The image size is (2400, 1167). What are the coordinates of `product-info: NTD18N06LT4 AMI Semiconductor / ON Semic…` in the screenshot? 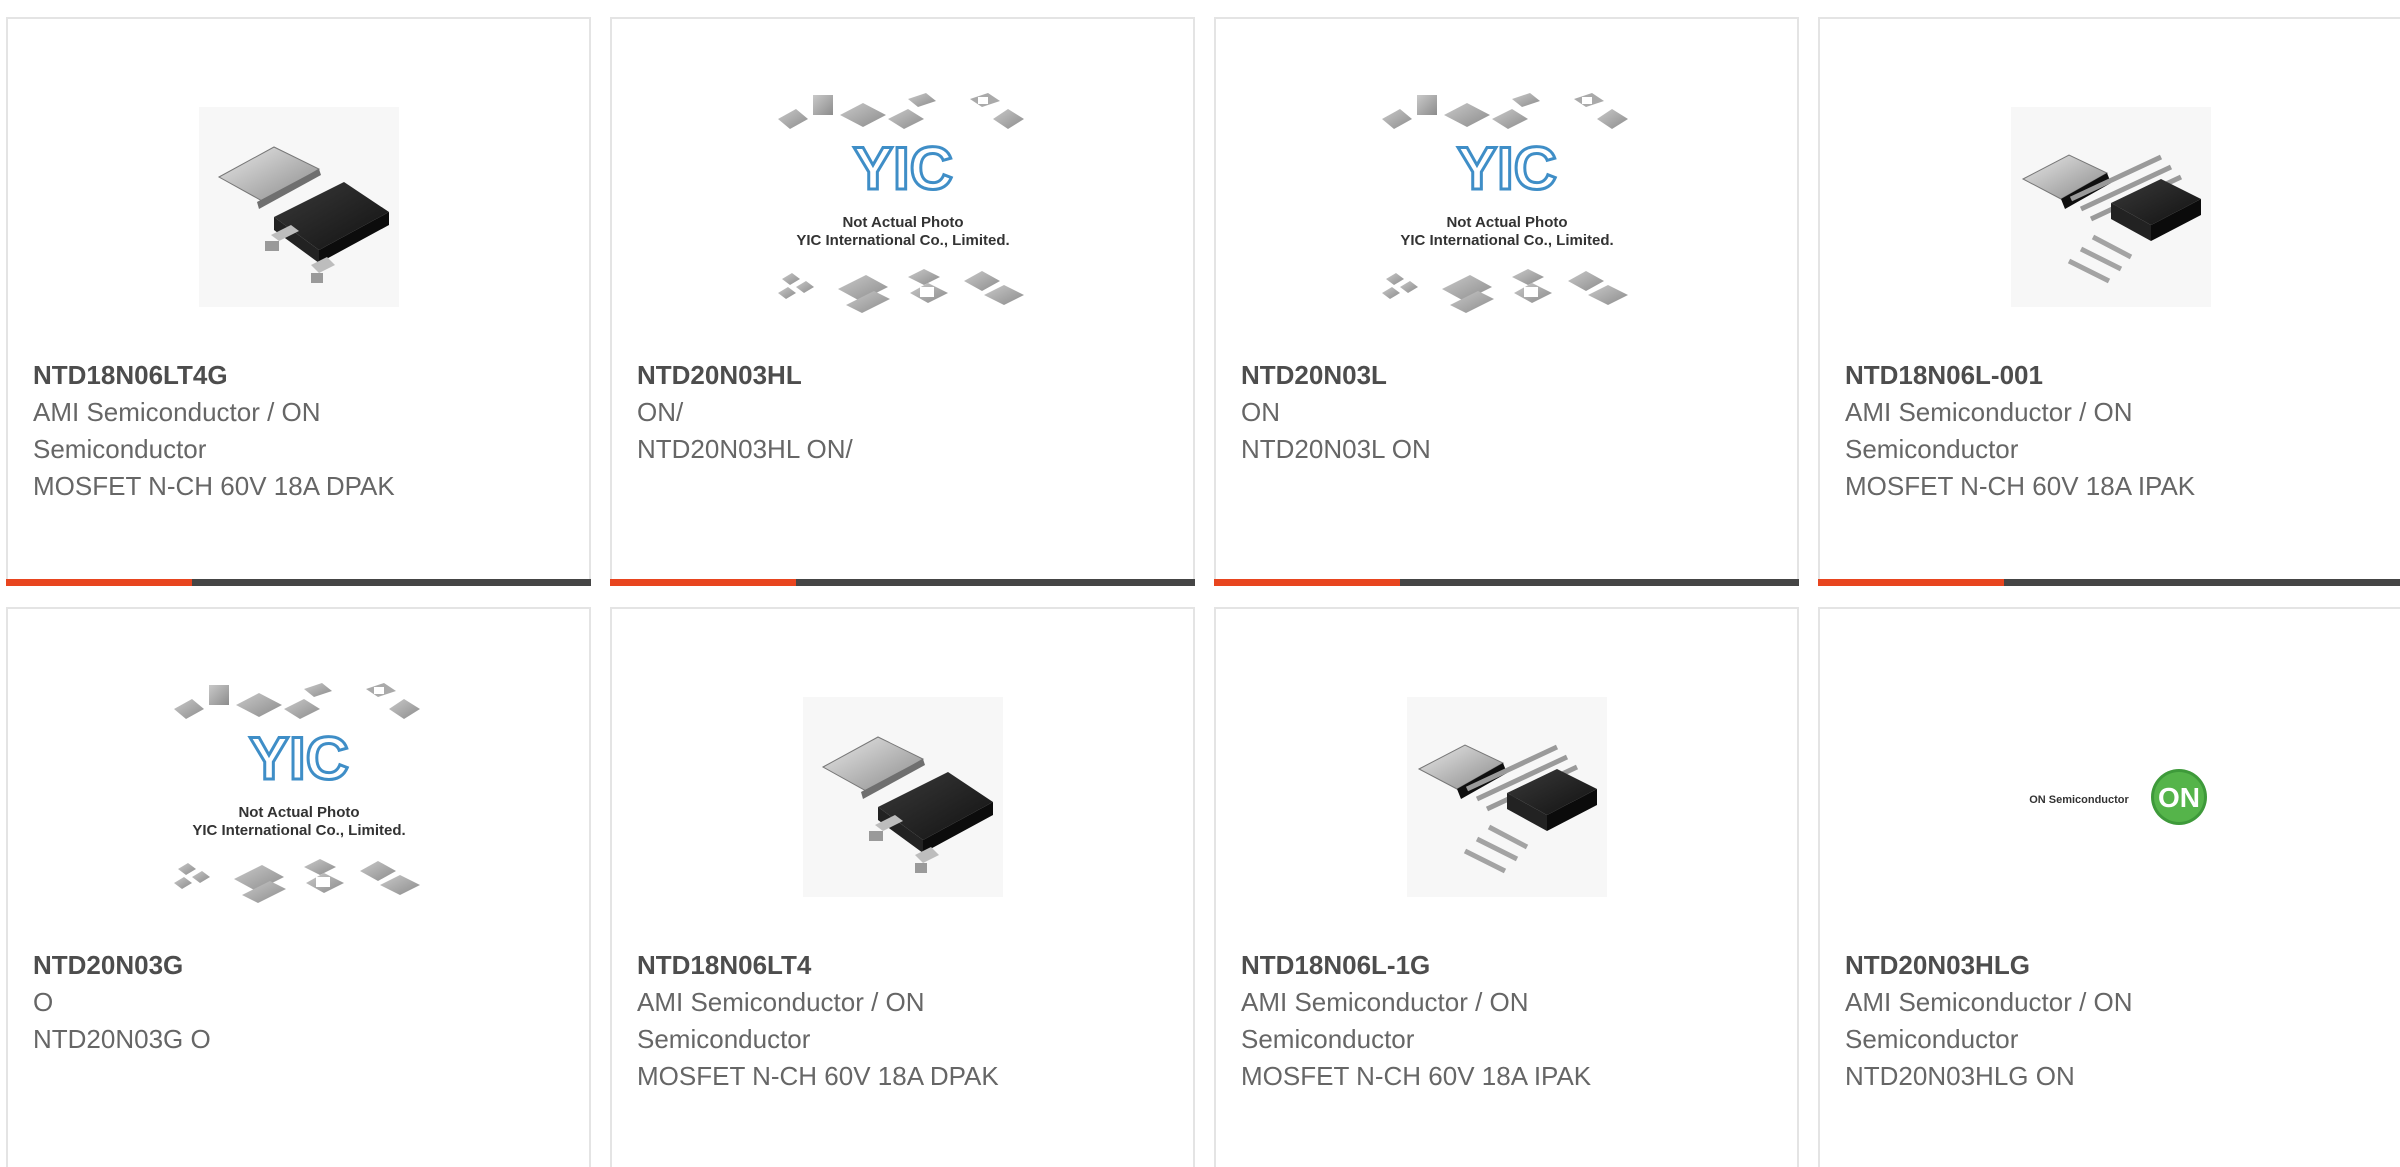 It's located at (905, 1021).